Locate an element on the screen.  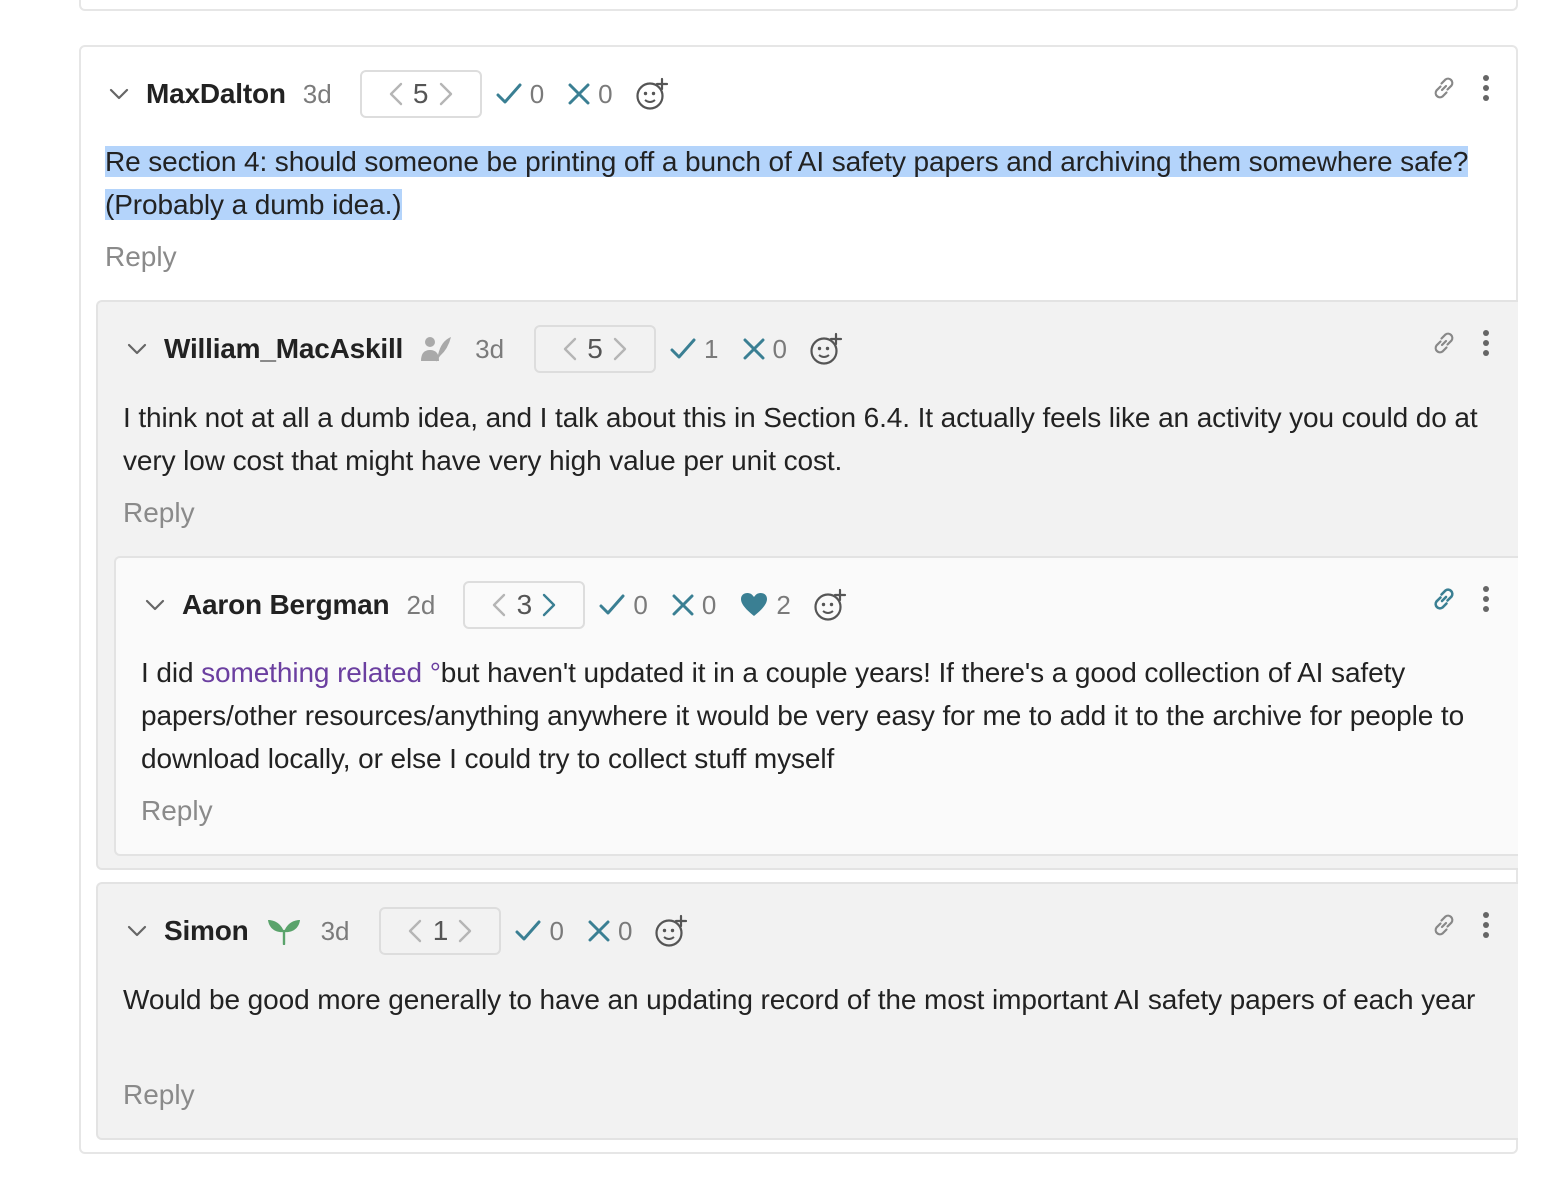
new-user-sprout-icon is located at coordinates (283, 932).